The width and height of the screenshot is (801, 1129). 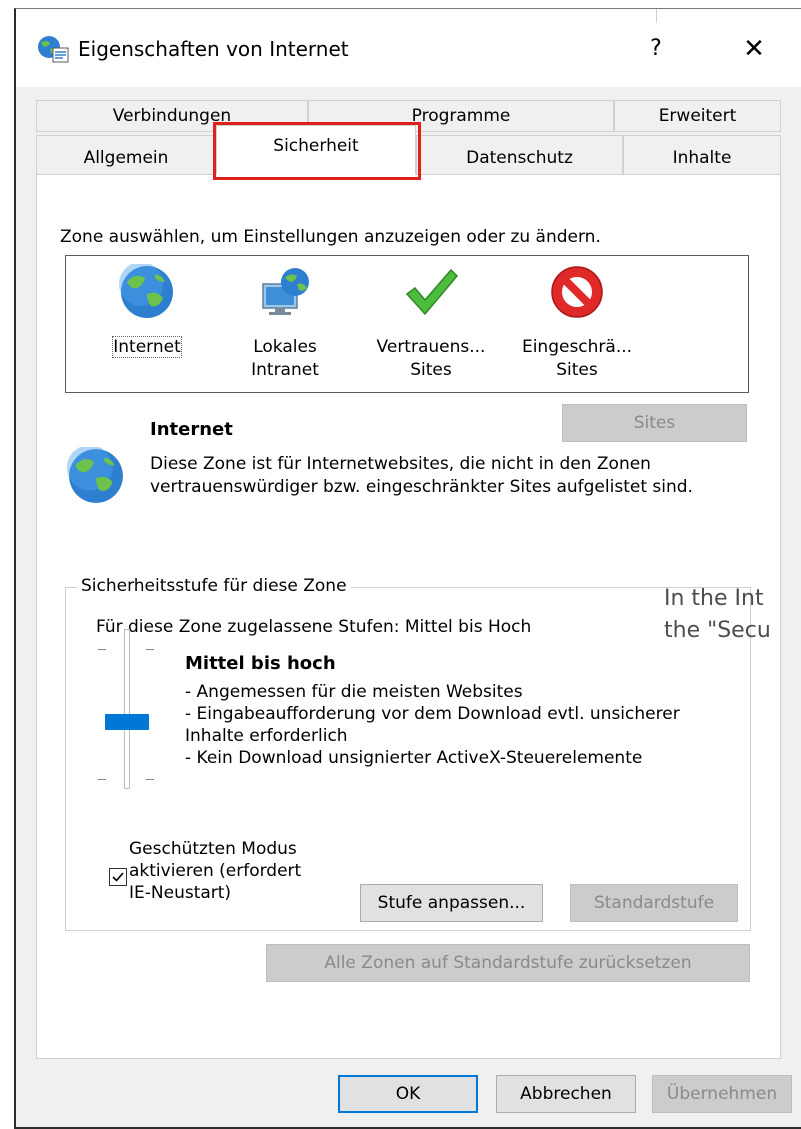 What do you see at coordinates (656, 16) in the screenshot?
I see `background-window-edge` at bounding box center [656, 16].